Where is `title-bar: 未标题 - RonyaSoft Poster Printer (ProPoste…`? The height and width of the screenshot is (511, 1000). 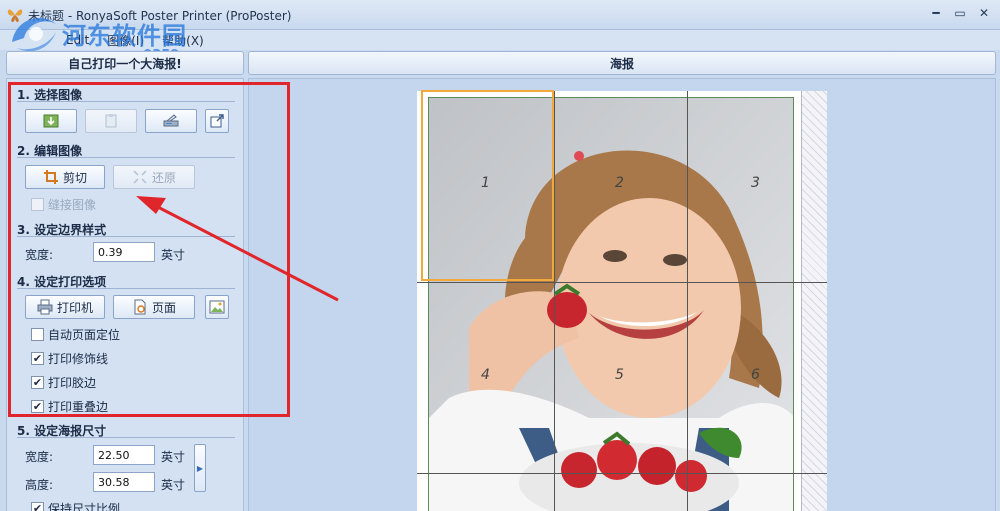 title-bar: 未标题 - RonyaSoft Poster Printer (ProPoste… is located at coordinates (500, 15).